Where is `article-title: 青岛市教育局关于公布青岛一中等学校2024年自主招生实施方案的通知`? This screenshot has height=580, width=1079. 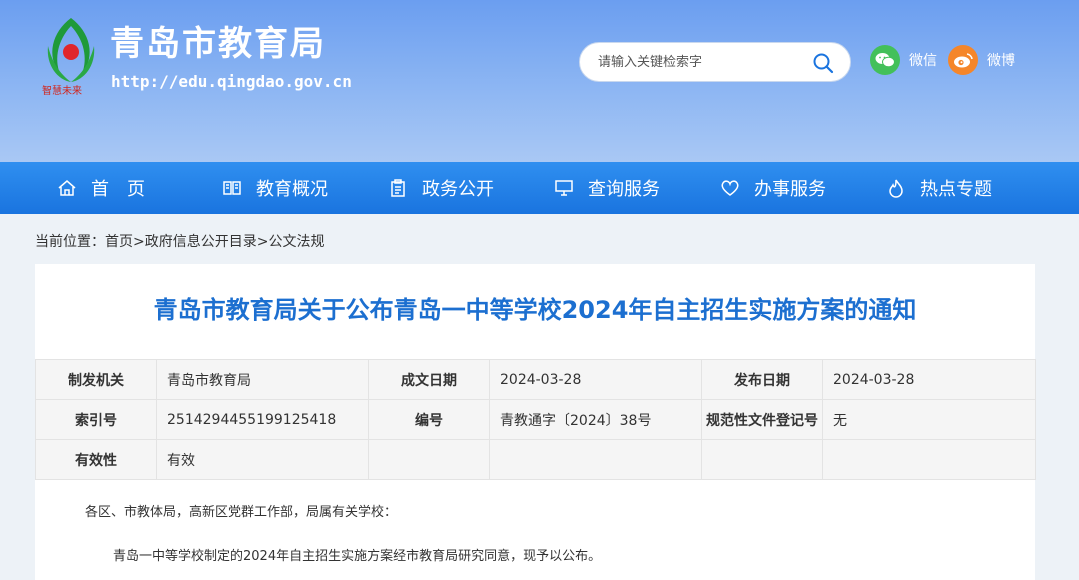 article-title: 青岛市教育局关于公布青岛一中等学校2024年自主招生实施方案的通知 is located at coordinates (535, 310).